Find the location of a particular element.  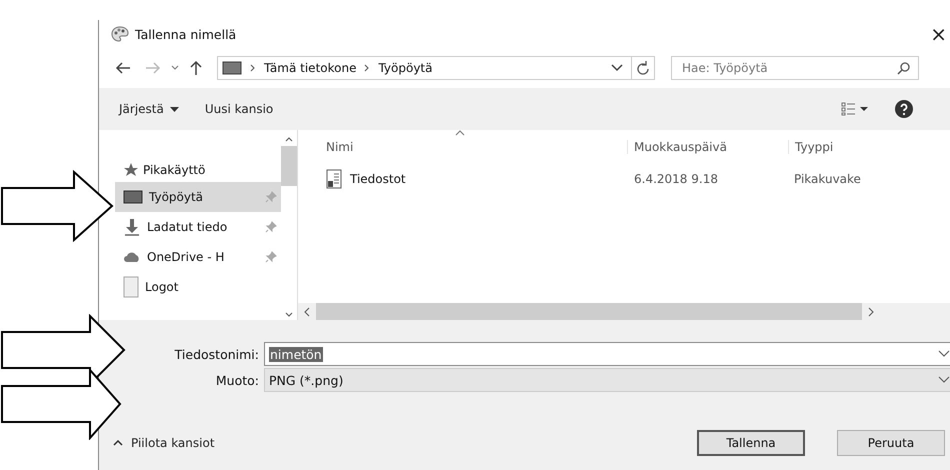

sidebar-item: Logot is located at coordinates (198, 287).